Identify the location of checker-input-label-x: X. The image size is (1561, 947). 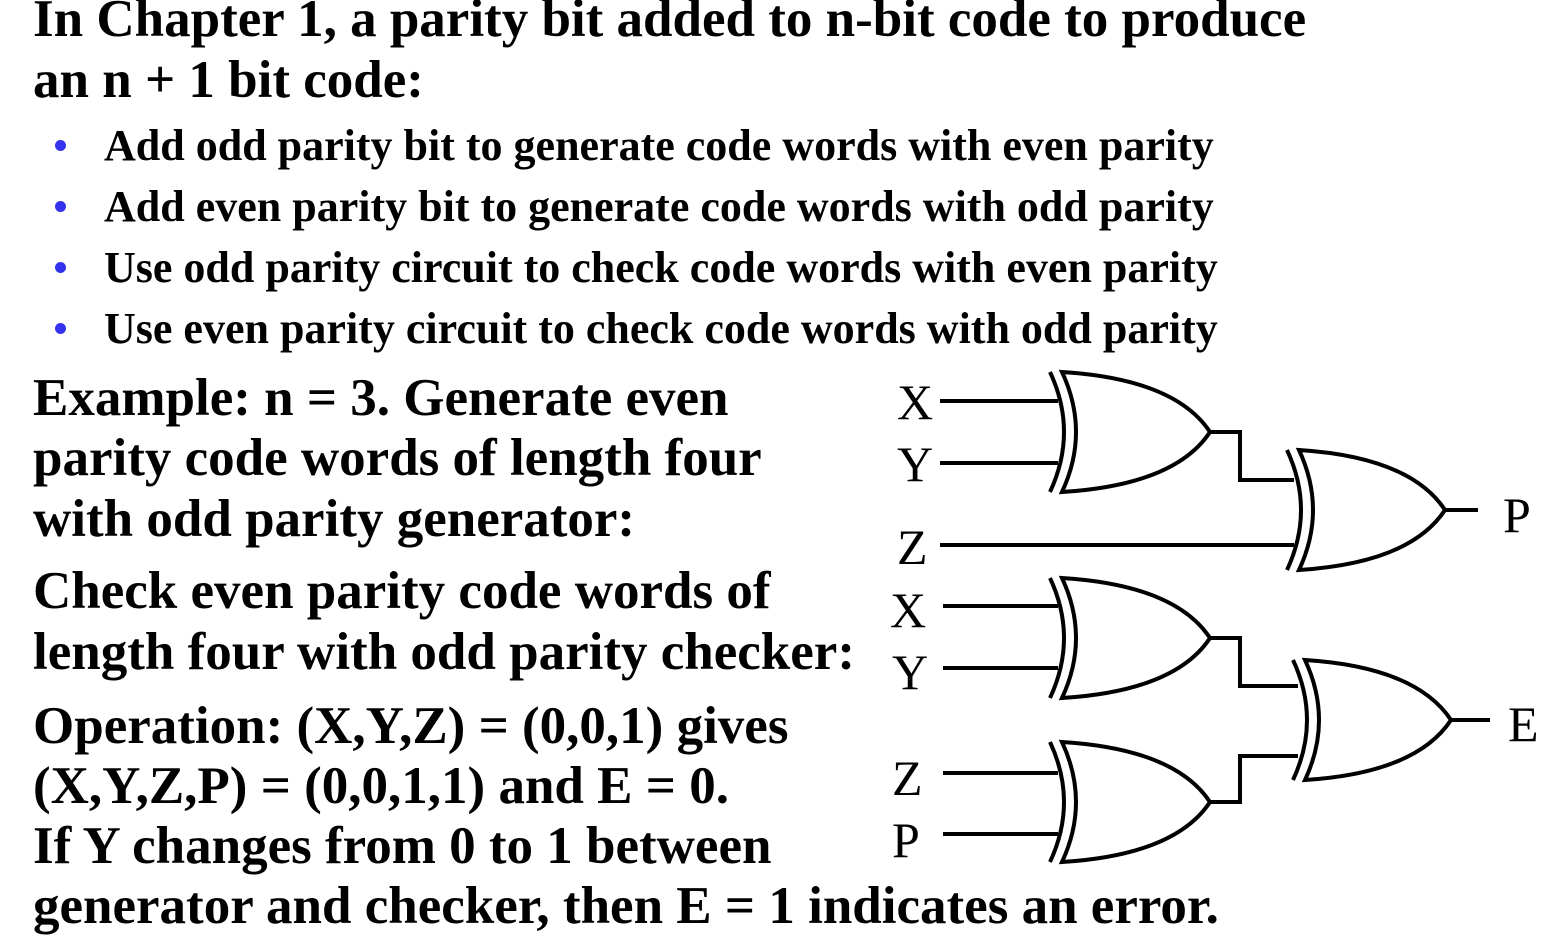
(908, 610).